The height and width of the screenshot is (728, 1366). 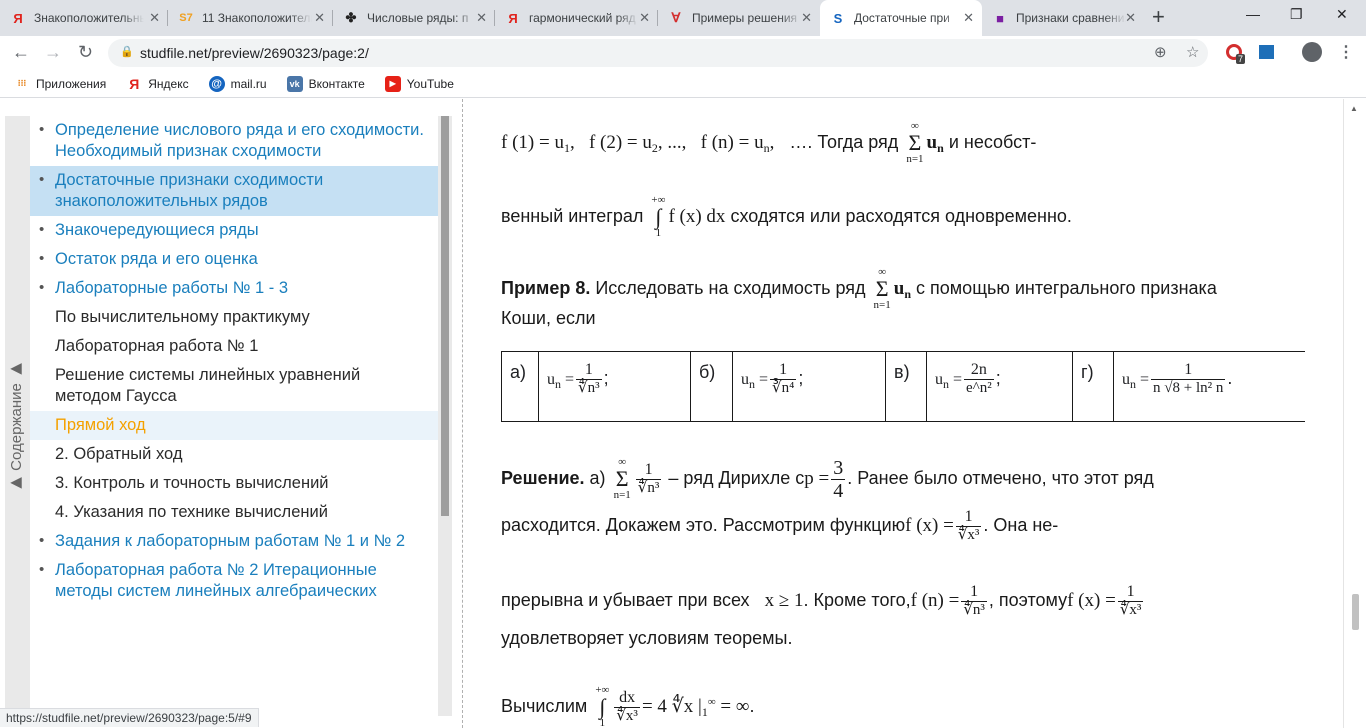 I want to click on formula: f (1) = u1, f (2) = u2, ..., f (n) = un,, so click(x=638, y=143).